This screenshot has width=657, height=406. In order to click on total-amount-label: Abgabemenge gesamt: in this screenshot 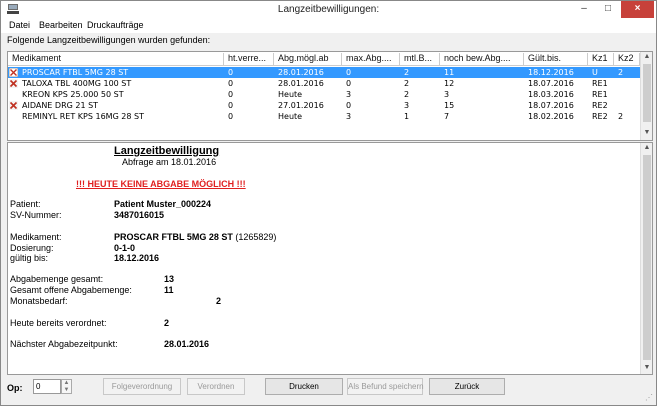, I will do `click(57, 279)`.